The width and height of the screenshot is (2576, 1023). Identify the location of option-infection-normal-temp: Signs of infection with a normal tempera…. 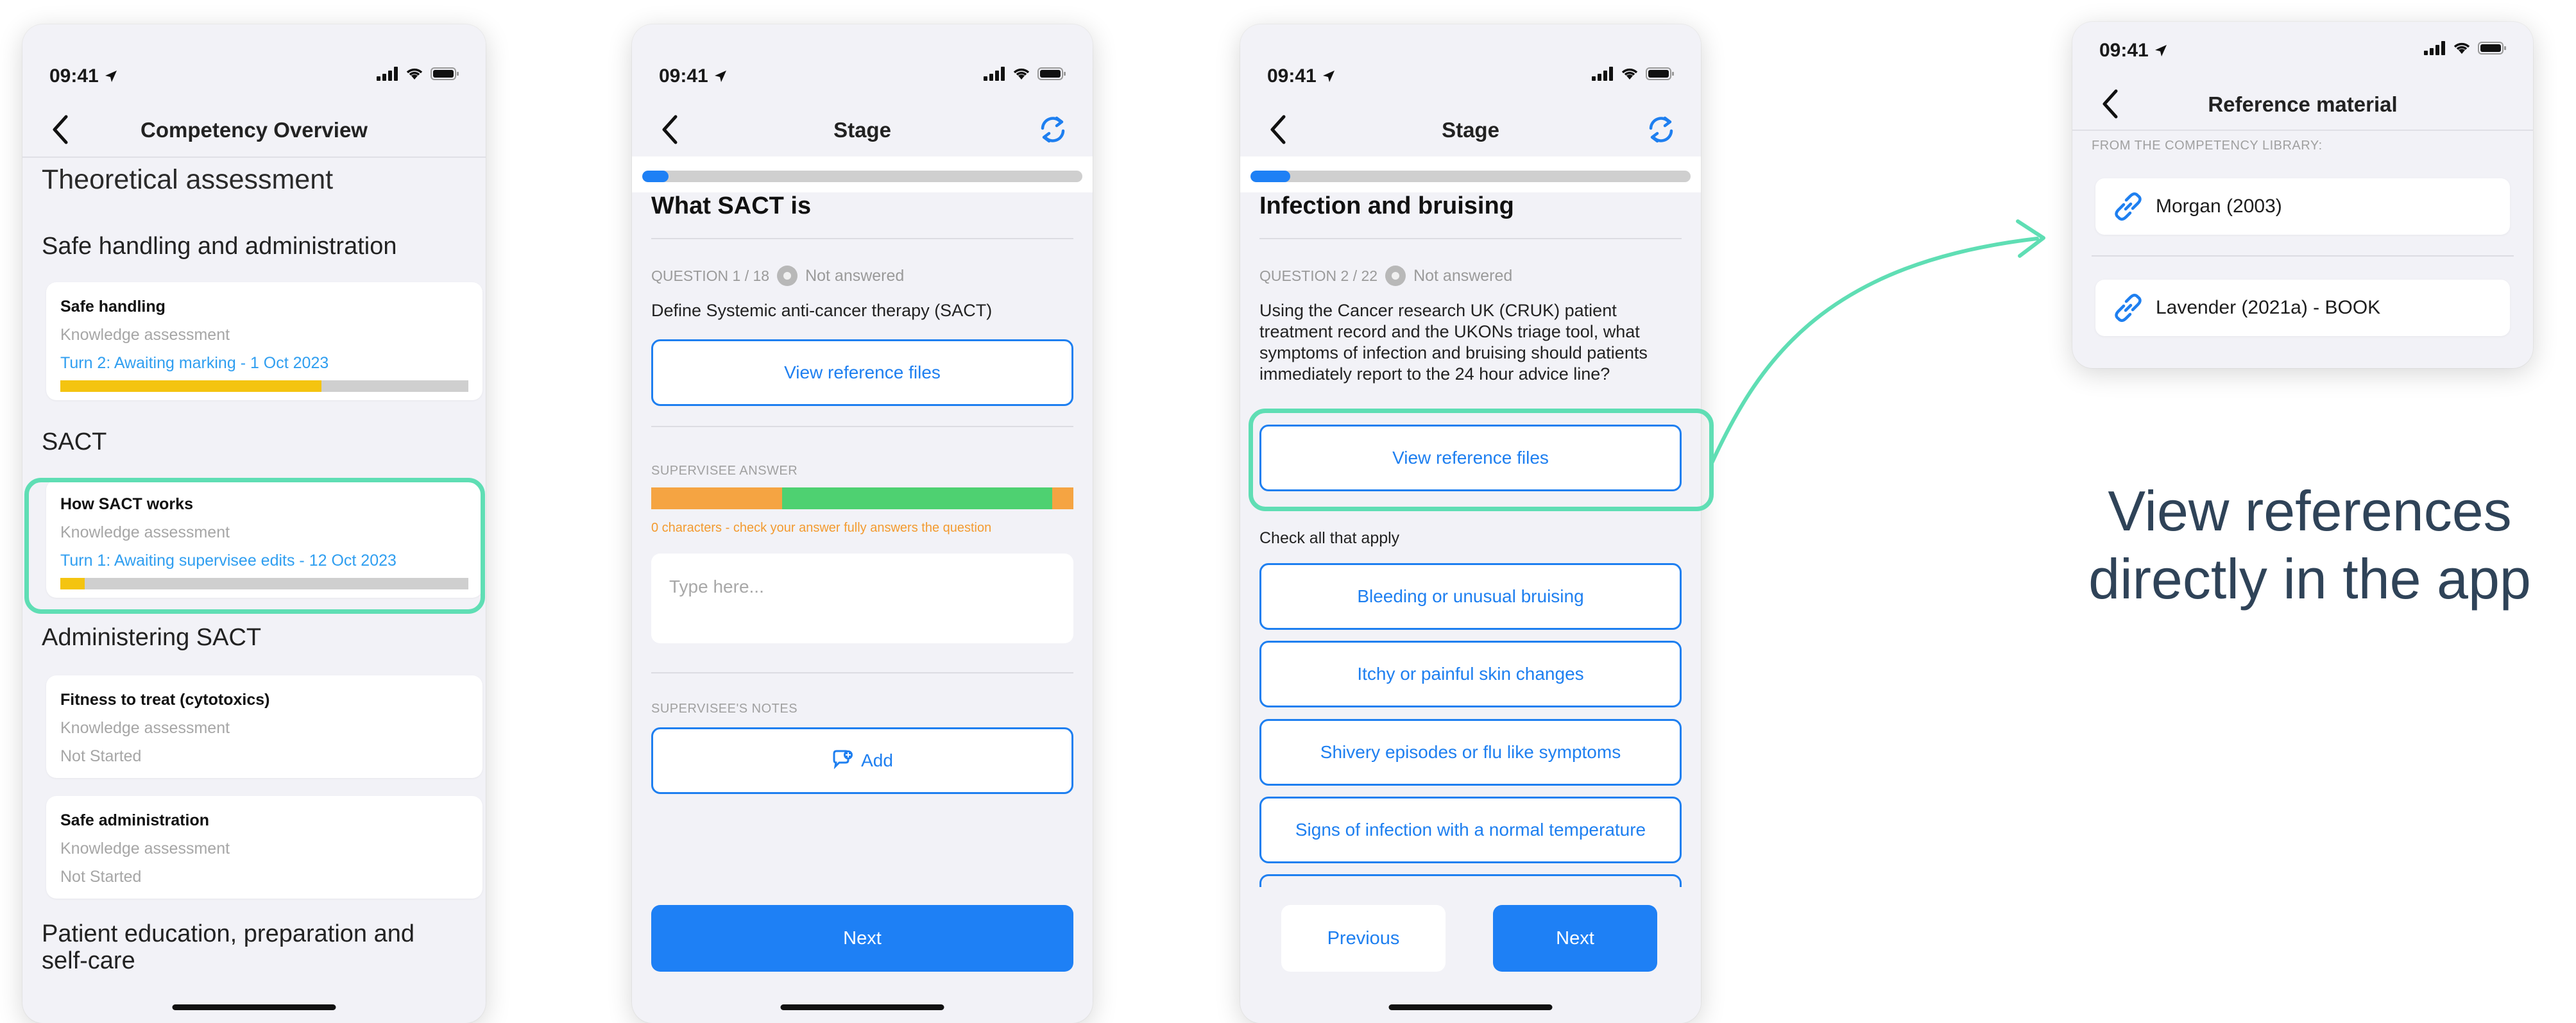
(1470, 830).